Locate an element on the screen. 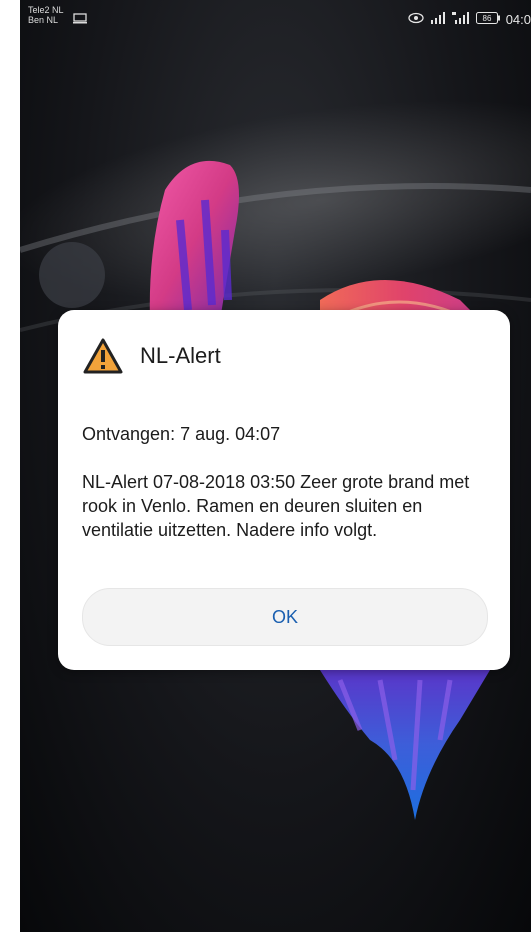  warning-icon is located at coordinates (103, 356).